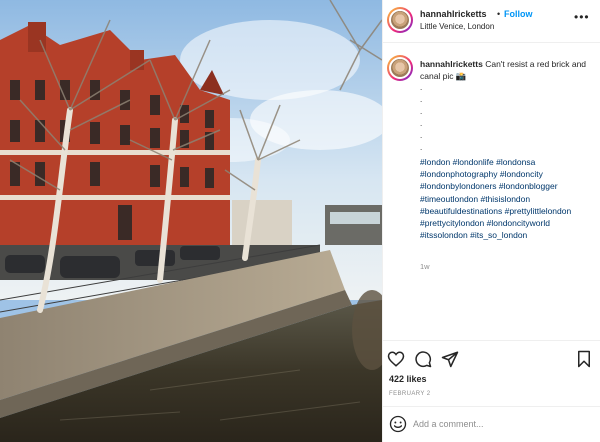 This screenshot has height=442, width=600. Describe the element at coordinates (582, 17) in the screenshot. I see `more-options-icon: •••` at that location.